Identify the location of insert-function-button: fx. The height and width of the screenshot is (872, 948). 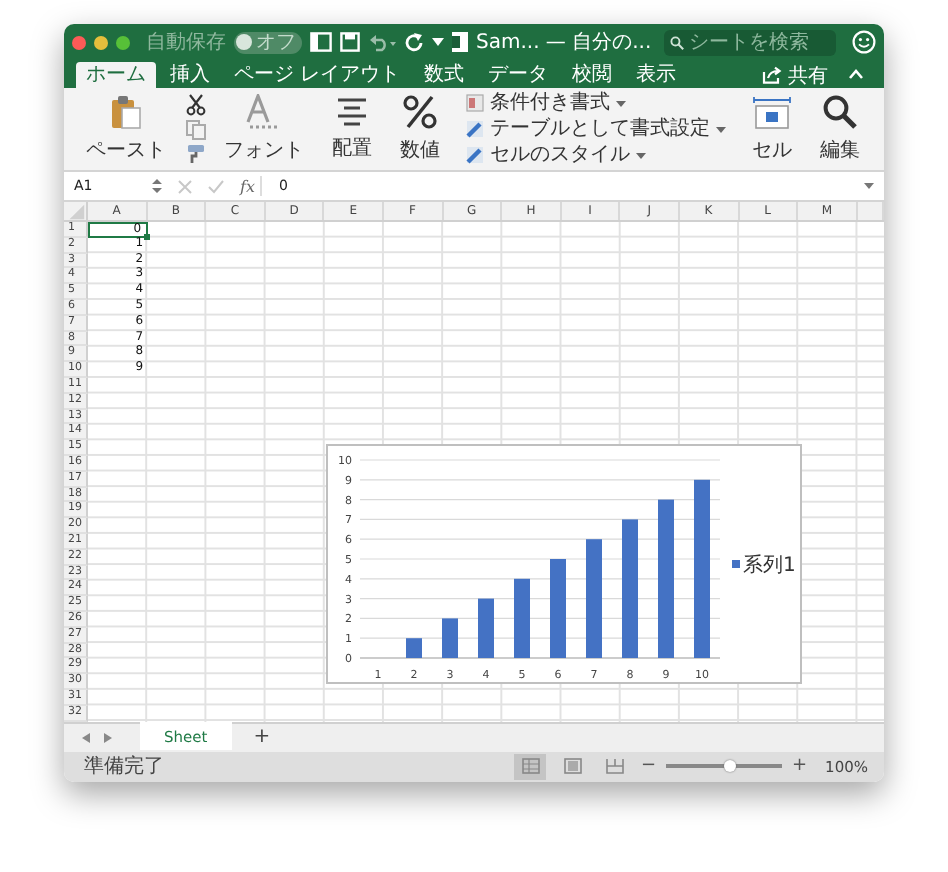
(247, 186).